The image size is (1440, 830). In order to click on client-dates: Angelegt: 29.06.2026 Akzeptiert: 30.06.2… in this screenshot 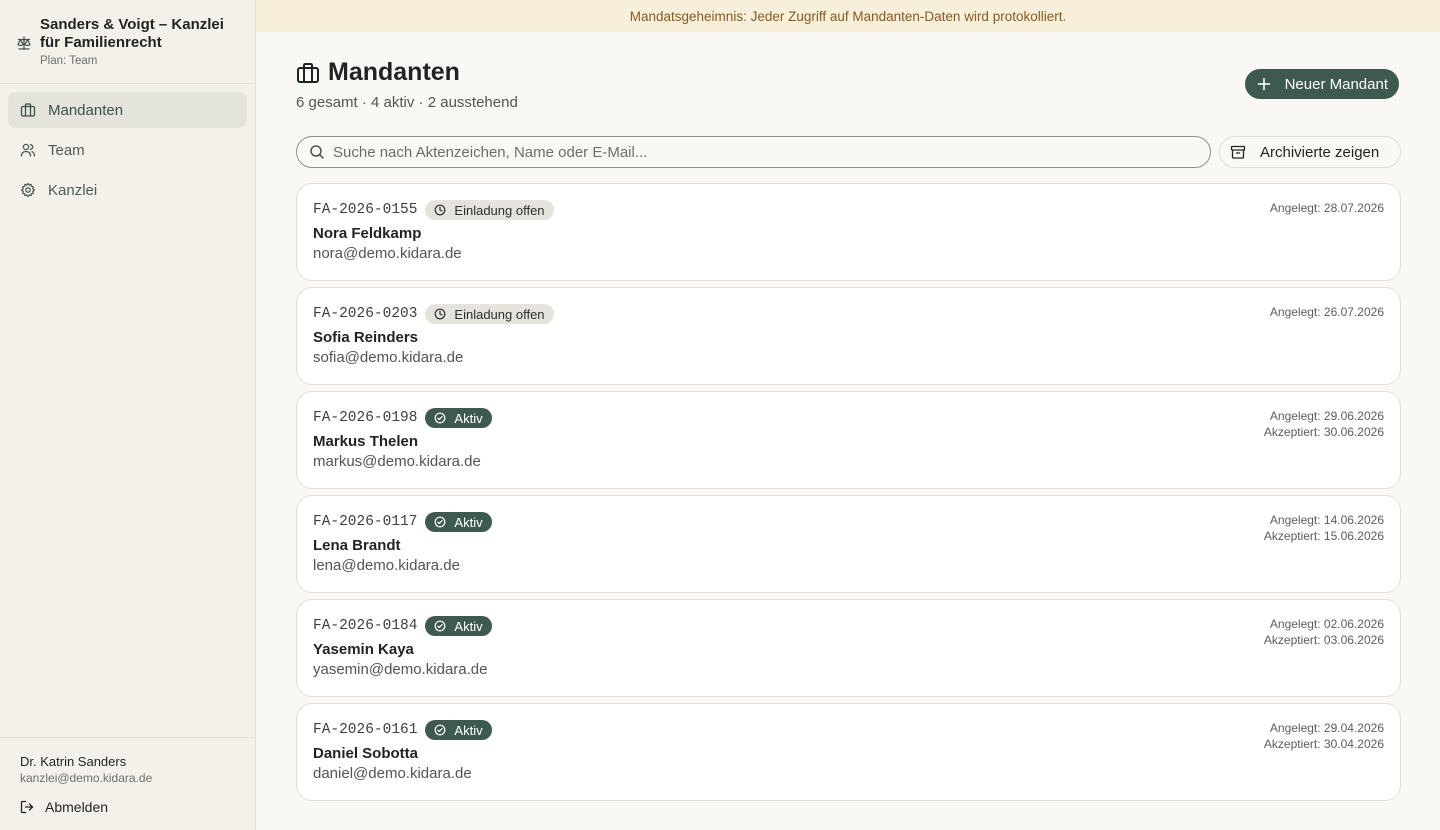, I will do `click(1324, 424)`.